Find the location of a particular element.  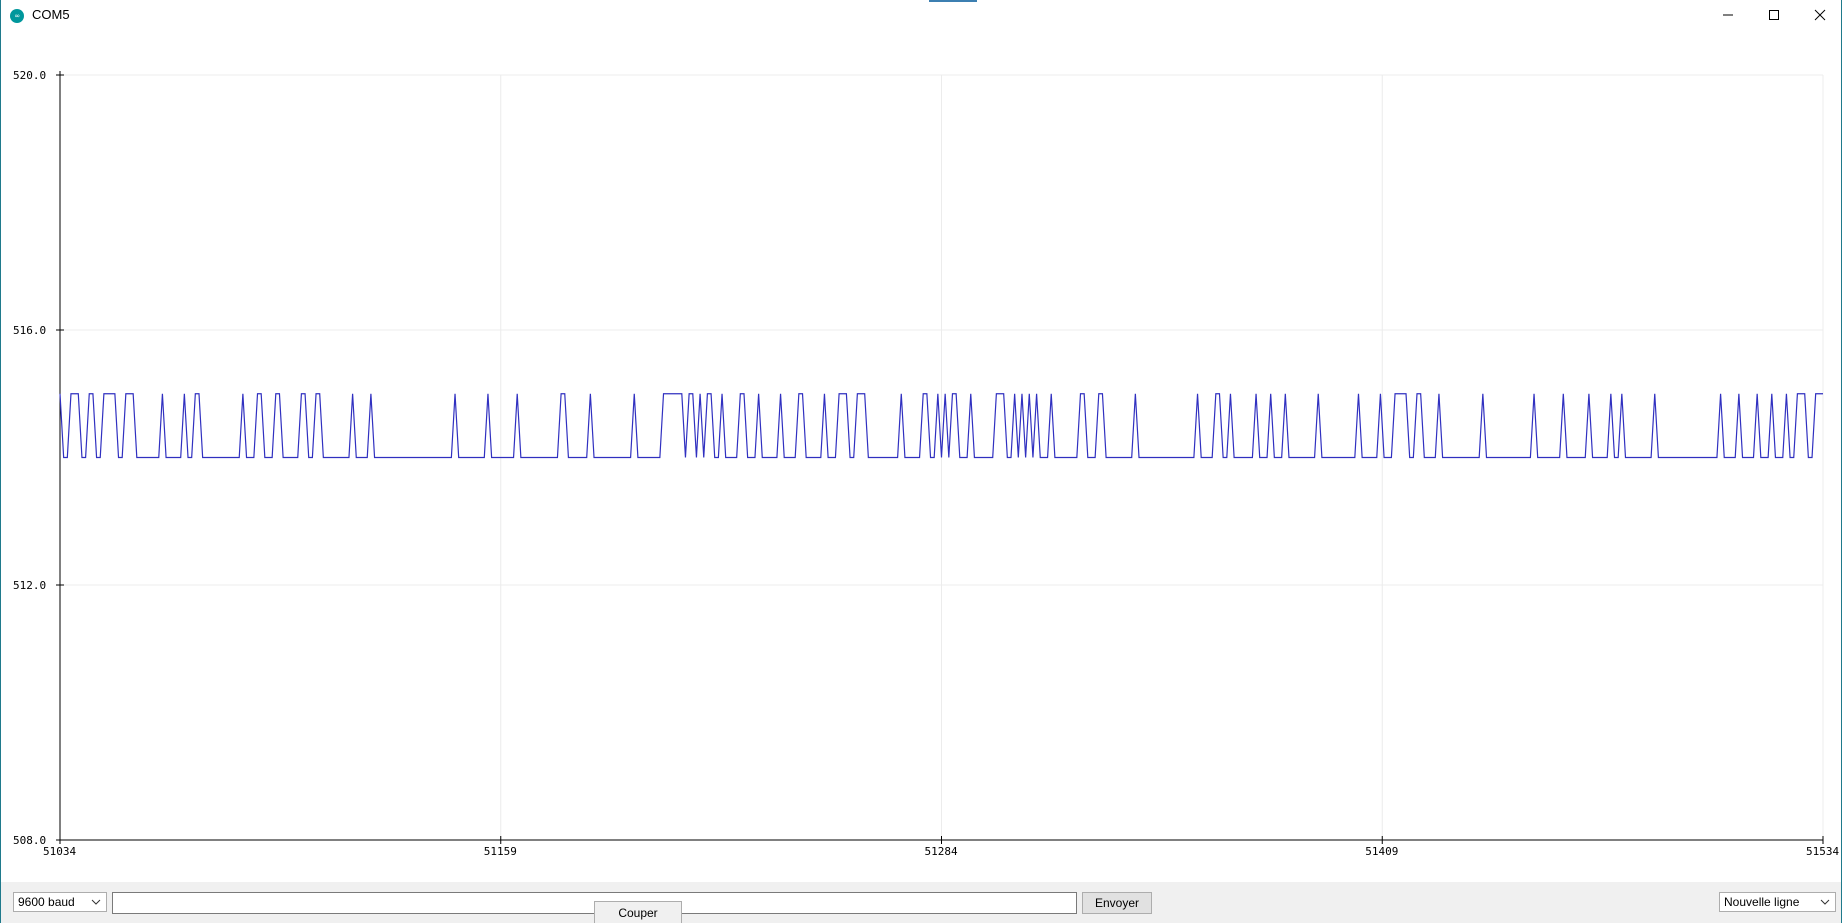

close-icon is located at coordinates (1820, 15).